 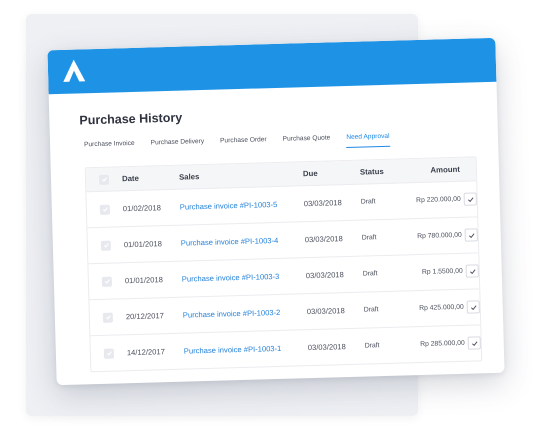 I want to click on a-logo-icon, so click(x=74, y=70).